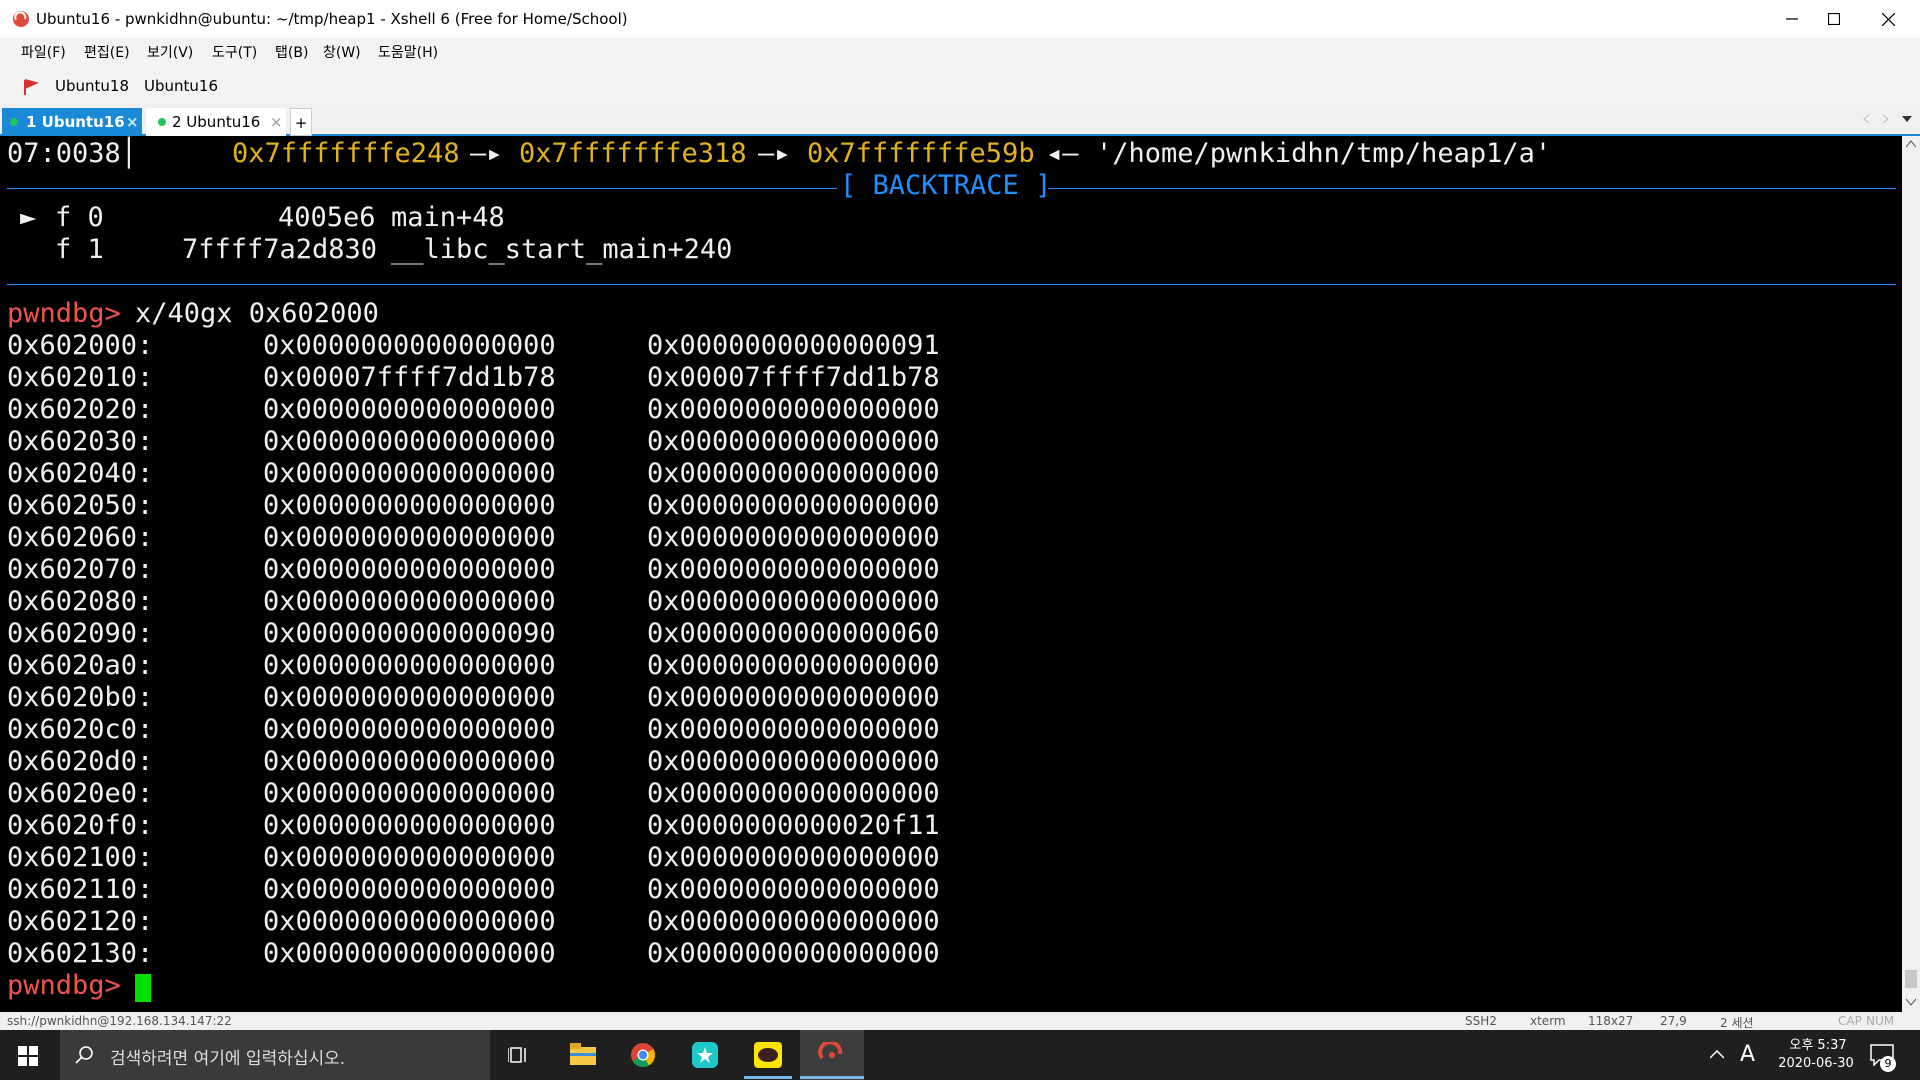 The height and width of the screenshot is (1080, 1920). Describe the element at coordinates (1747, 1054) in the screenshot. I see `ime-indicator: A` at that location.